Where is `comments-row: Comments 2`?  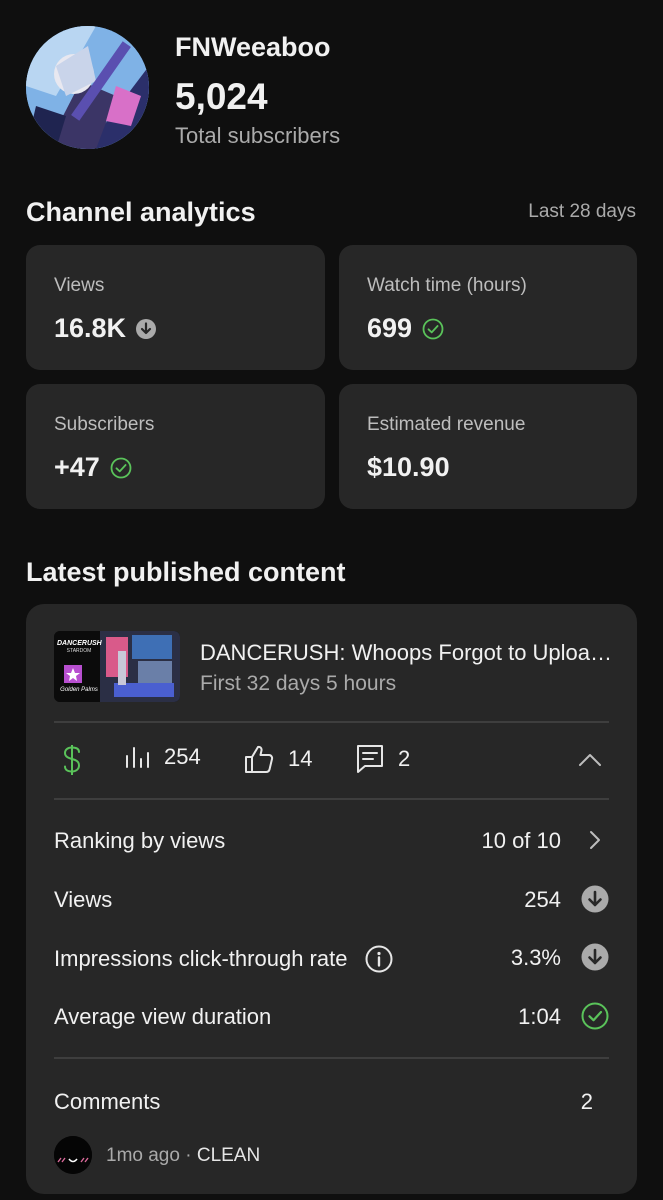
comments-row: Comments 2 is located at coordinates (331, 1101).